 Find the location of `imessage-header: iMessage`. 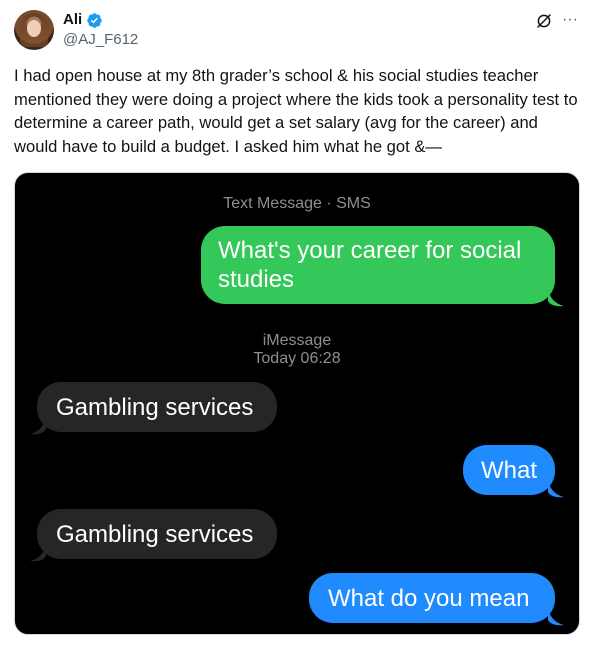

imessage-header: iMessage is located at coordinates (297, 340).